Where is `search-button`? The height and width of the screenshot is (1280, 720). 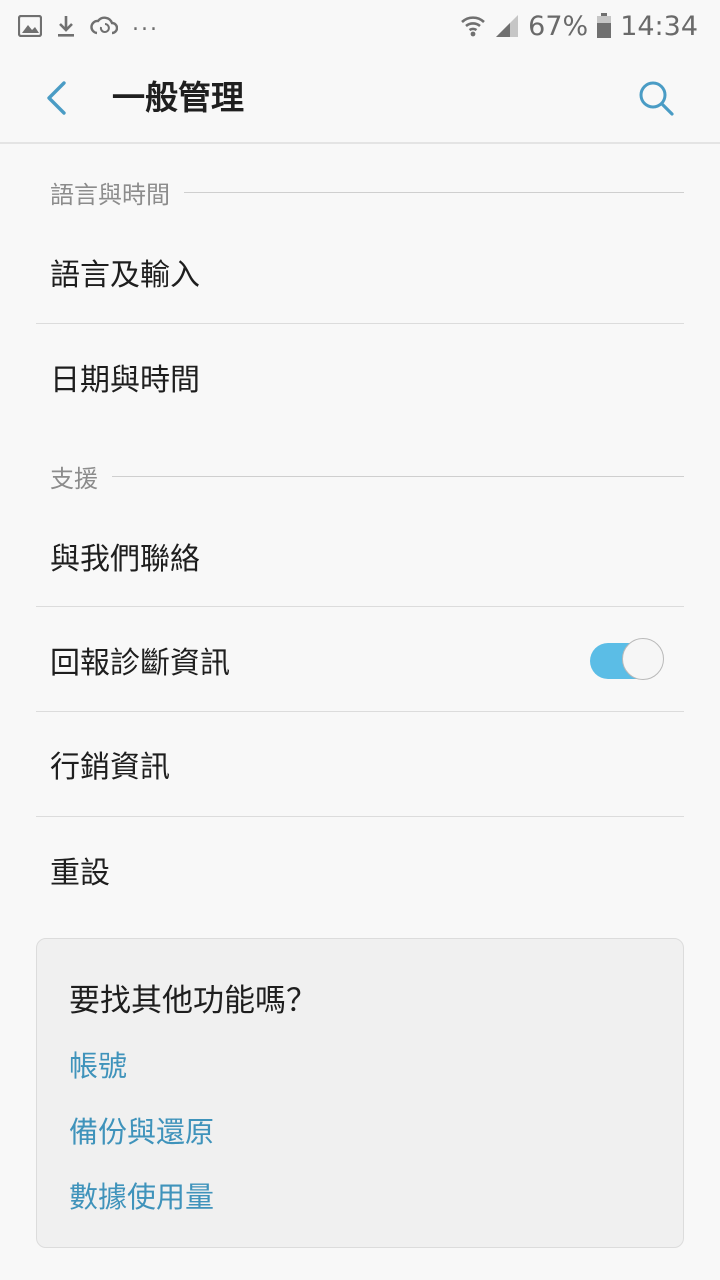
search-button is located at coordinates (656, 98).